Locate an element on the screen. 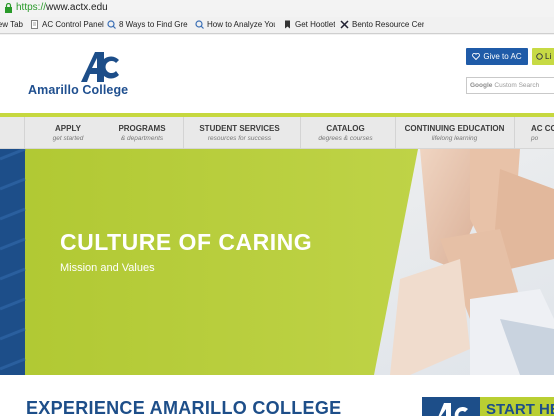 The image size is (554, 416). url-bar: https://www.actx.edu is located at coordinates (277, 8).